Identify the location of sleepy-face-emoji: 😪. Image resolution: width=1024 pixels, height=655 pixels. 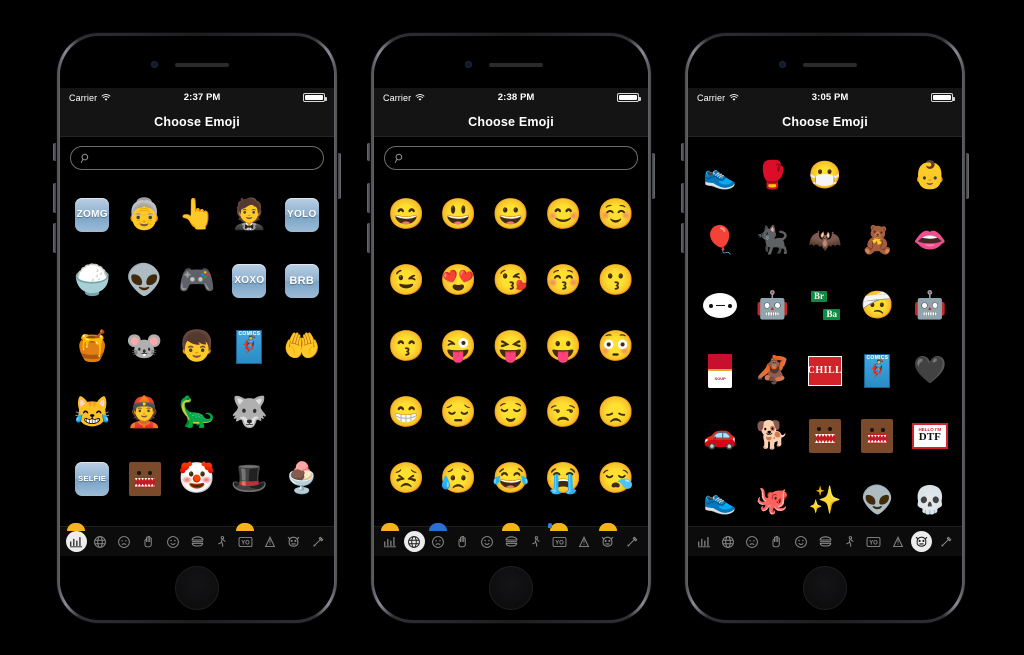
(615, 479).